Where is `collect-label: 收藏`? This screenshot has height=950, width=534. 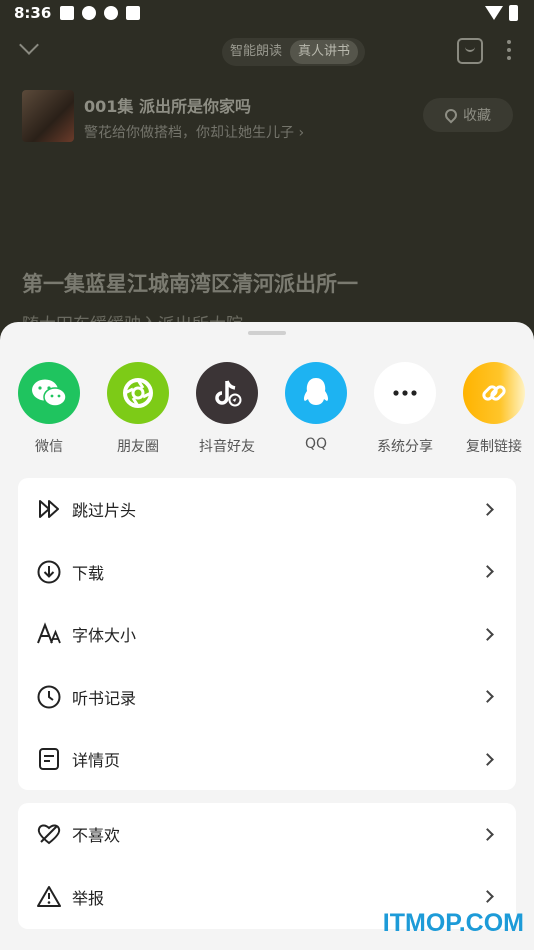
collect-label: 收藏 is located at coordinates (477, 116).